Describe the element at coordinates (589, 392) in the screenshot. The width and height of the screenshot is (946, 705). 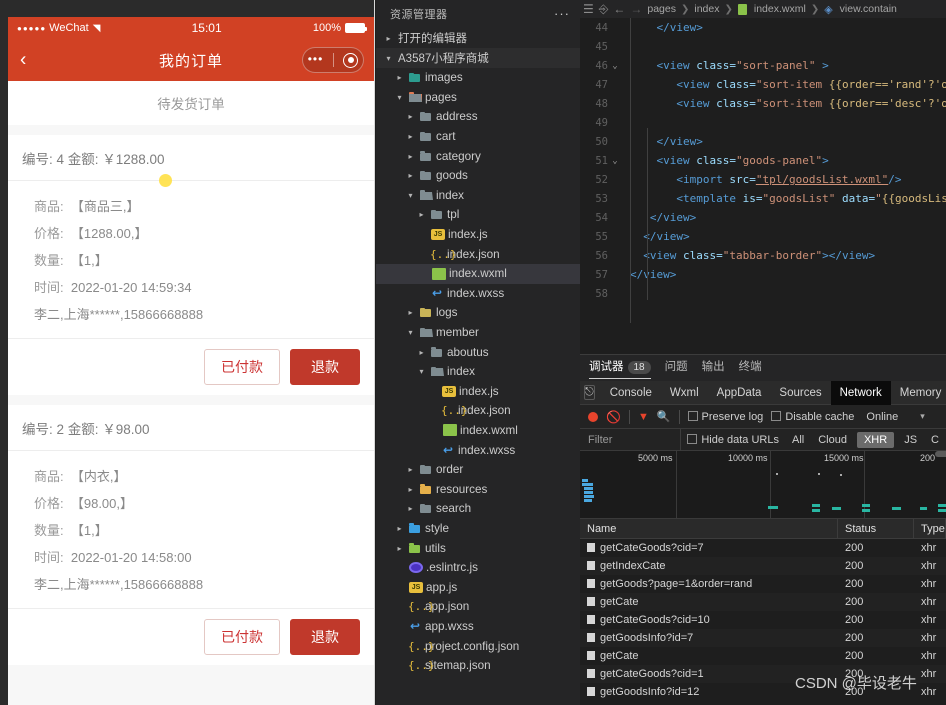
I see `cursor-select-icon: ⎋` at that location.